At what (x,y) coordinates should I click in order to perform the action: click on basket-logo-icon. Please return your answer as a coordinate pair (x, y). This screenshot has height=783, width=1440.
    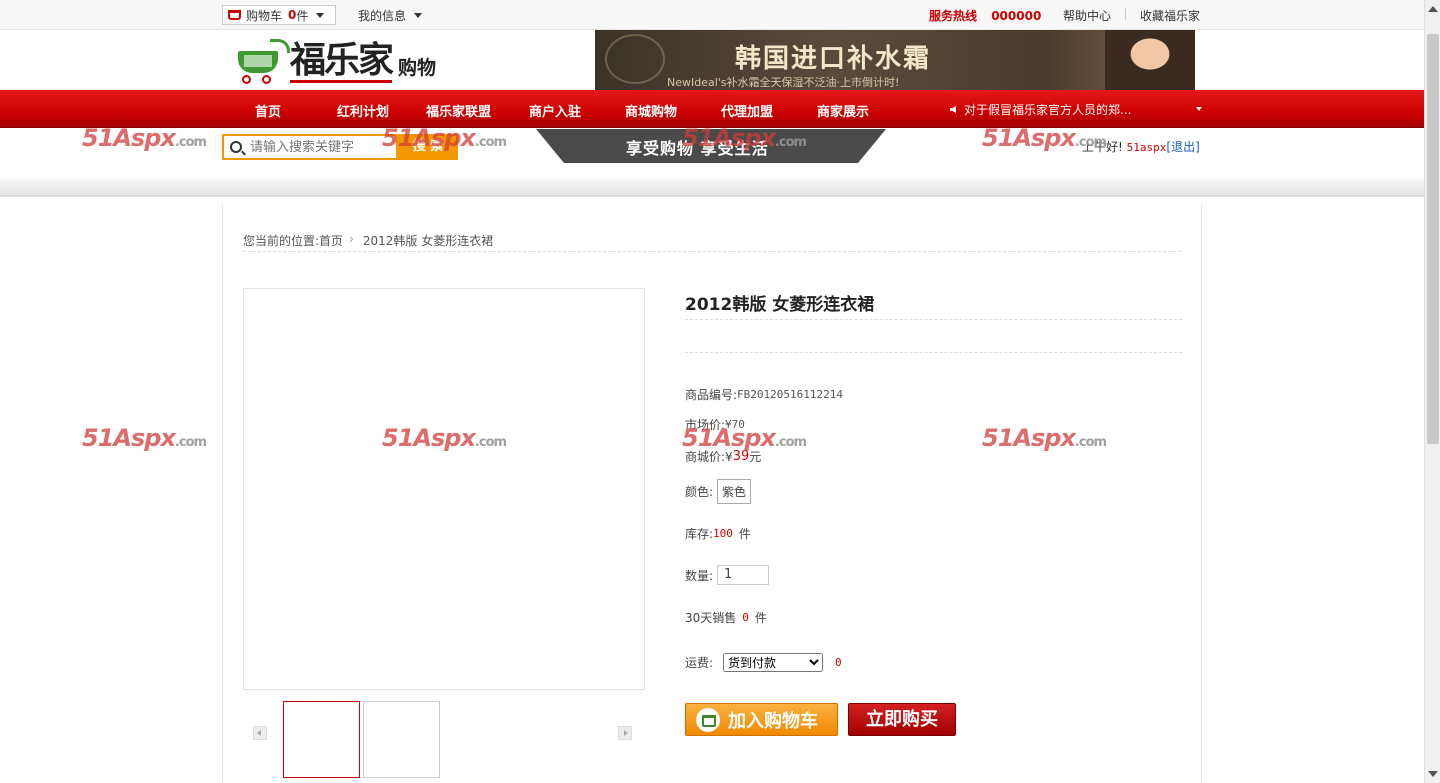
    Looking at the image, I should click on (261, 61).